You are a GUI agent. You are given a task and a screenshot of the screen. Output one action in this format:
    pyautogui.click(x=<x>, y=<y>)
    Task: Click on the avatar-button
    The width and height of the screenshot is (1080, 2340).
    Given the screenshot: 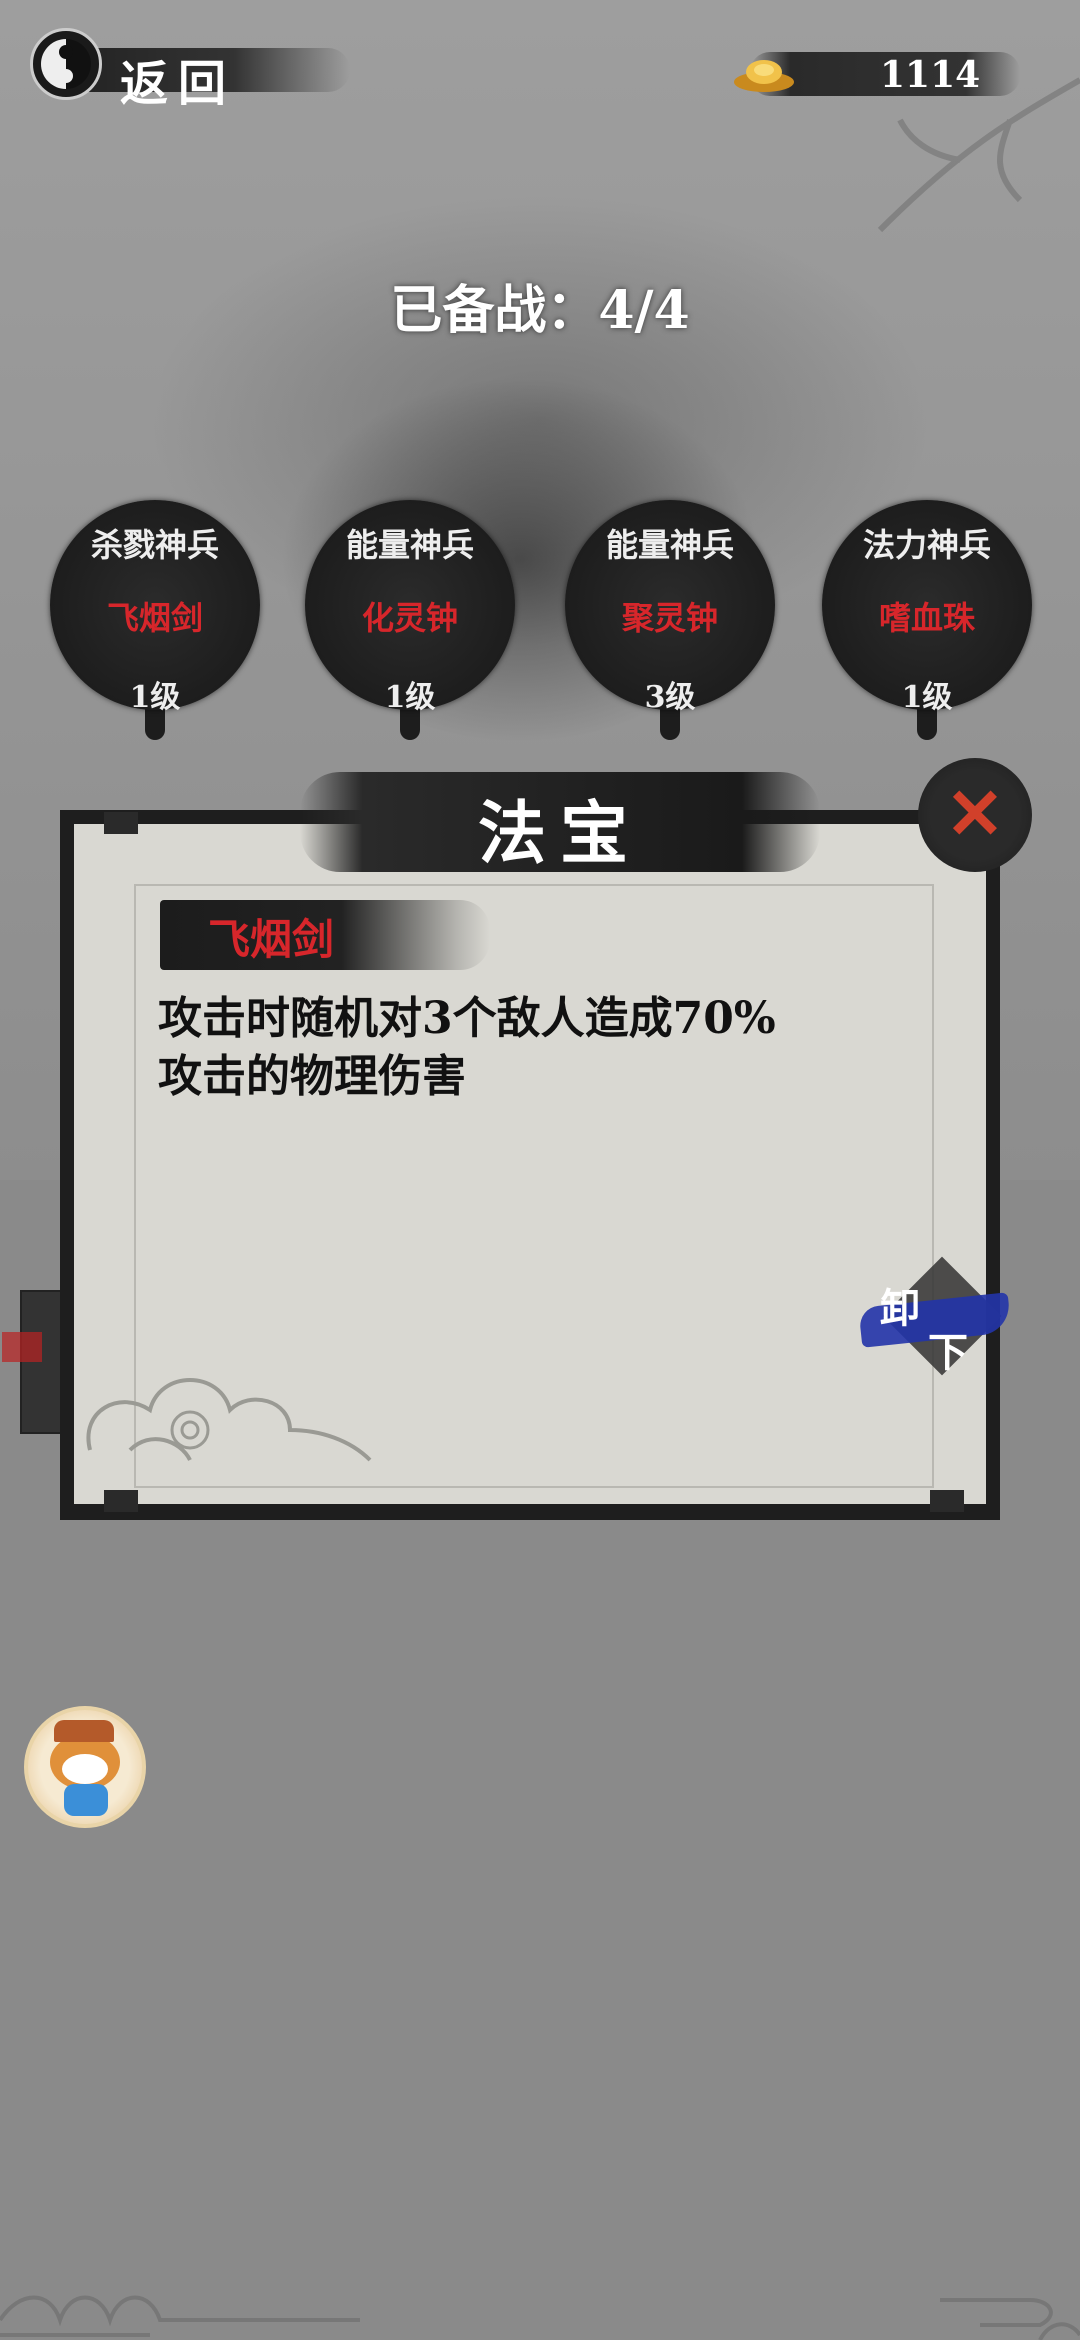 What is the action you would take?
    pyautogui.click(x=85, y=1767)
    